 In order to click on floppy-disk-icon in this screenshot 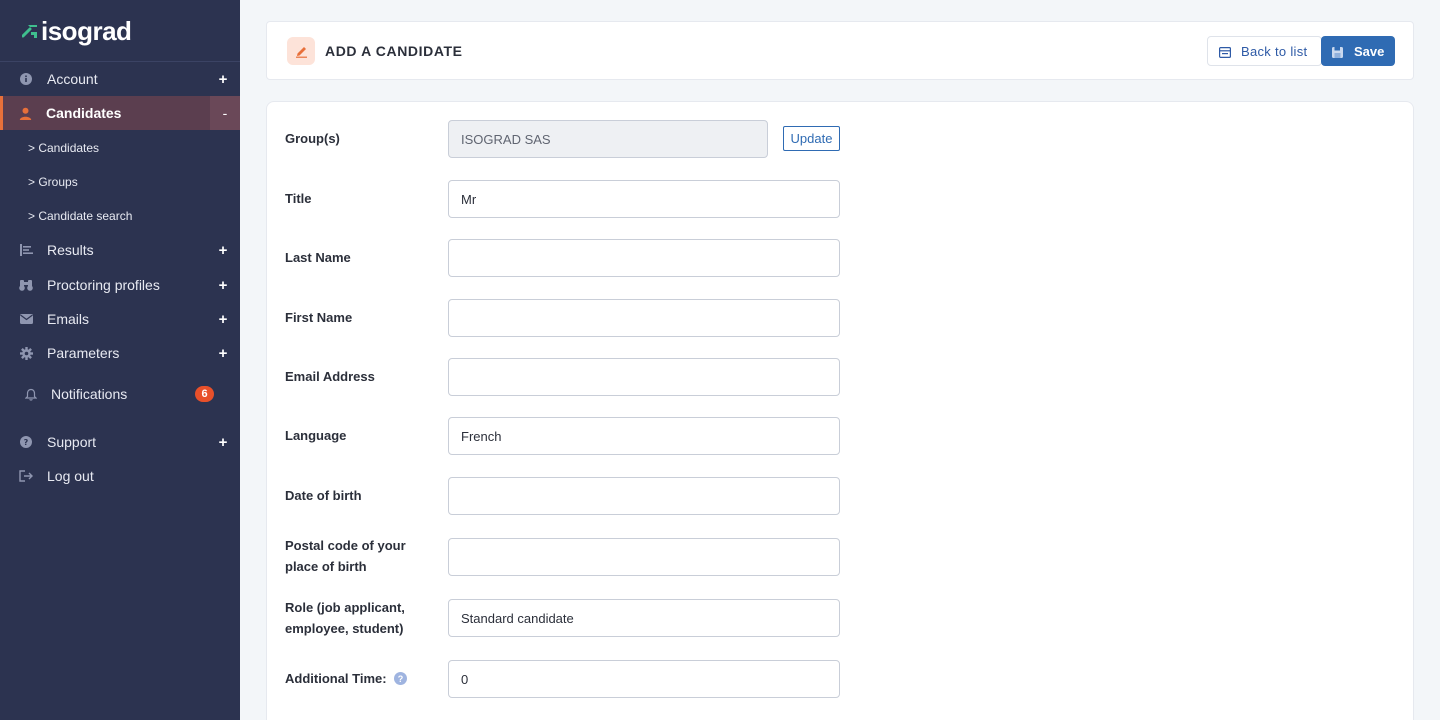, I will do `click(1337, 54)`.